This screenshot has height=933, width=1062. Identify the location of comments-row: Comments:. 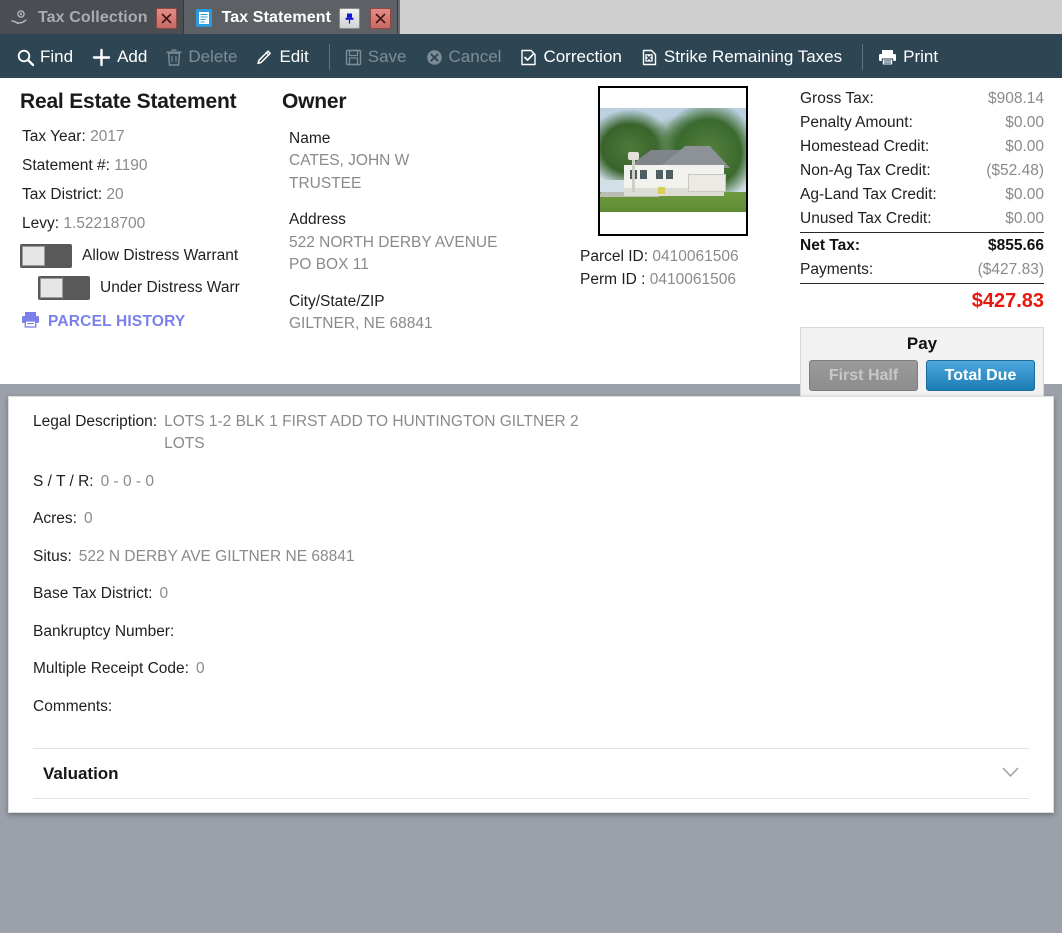
(531, 707).